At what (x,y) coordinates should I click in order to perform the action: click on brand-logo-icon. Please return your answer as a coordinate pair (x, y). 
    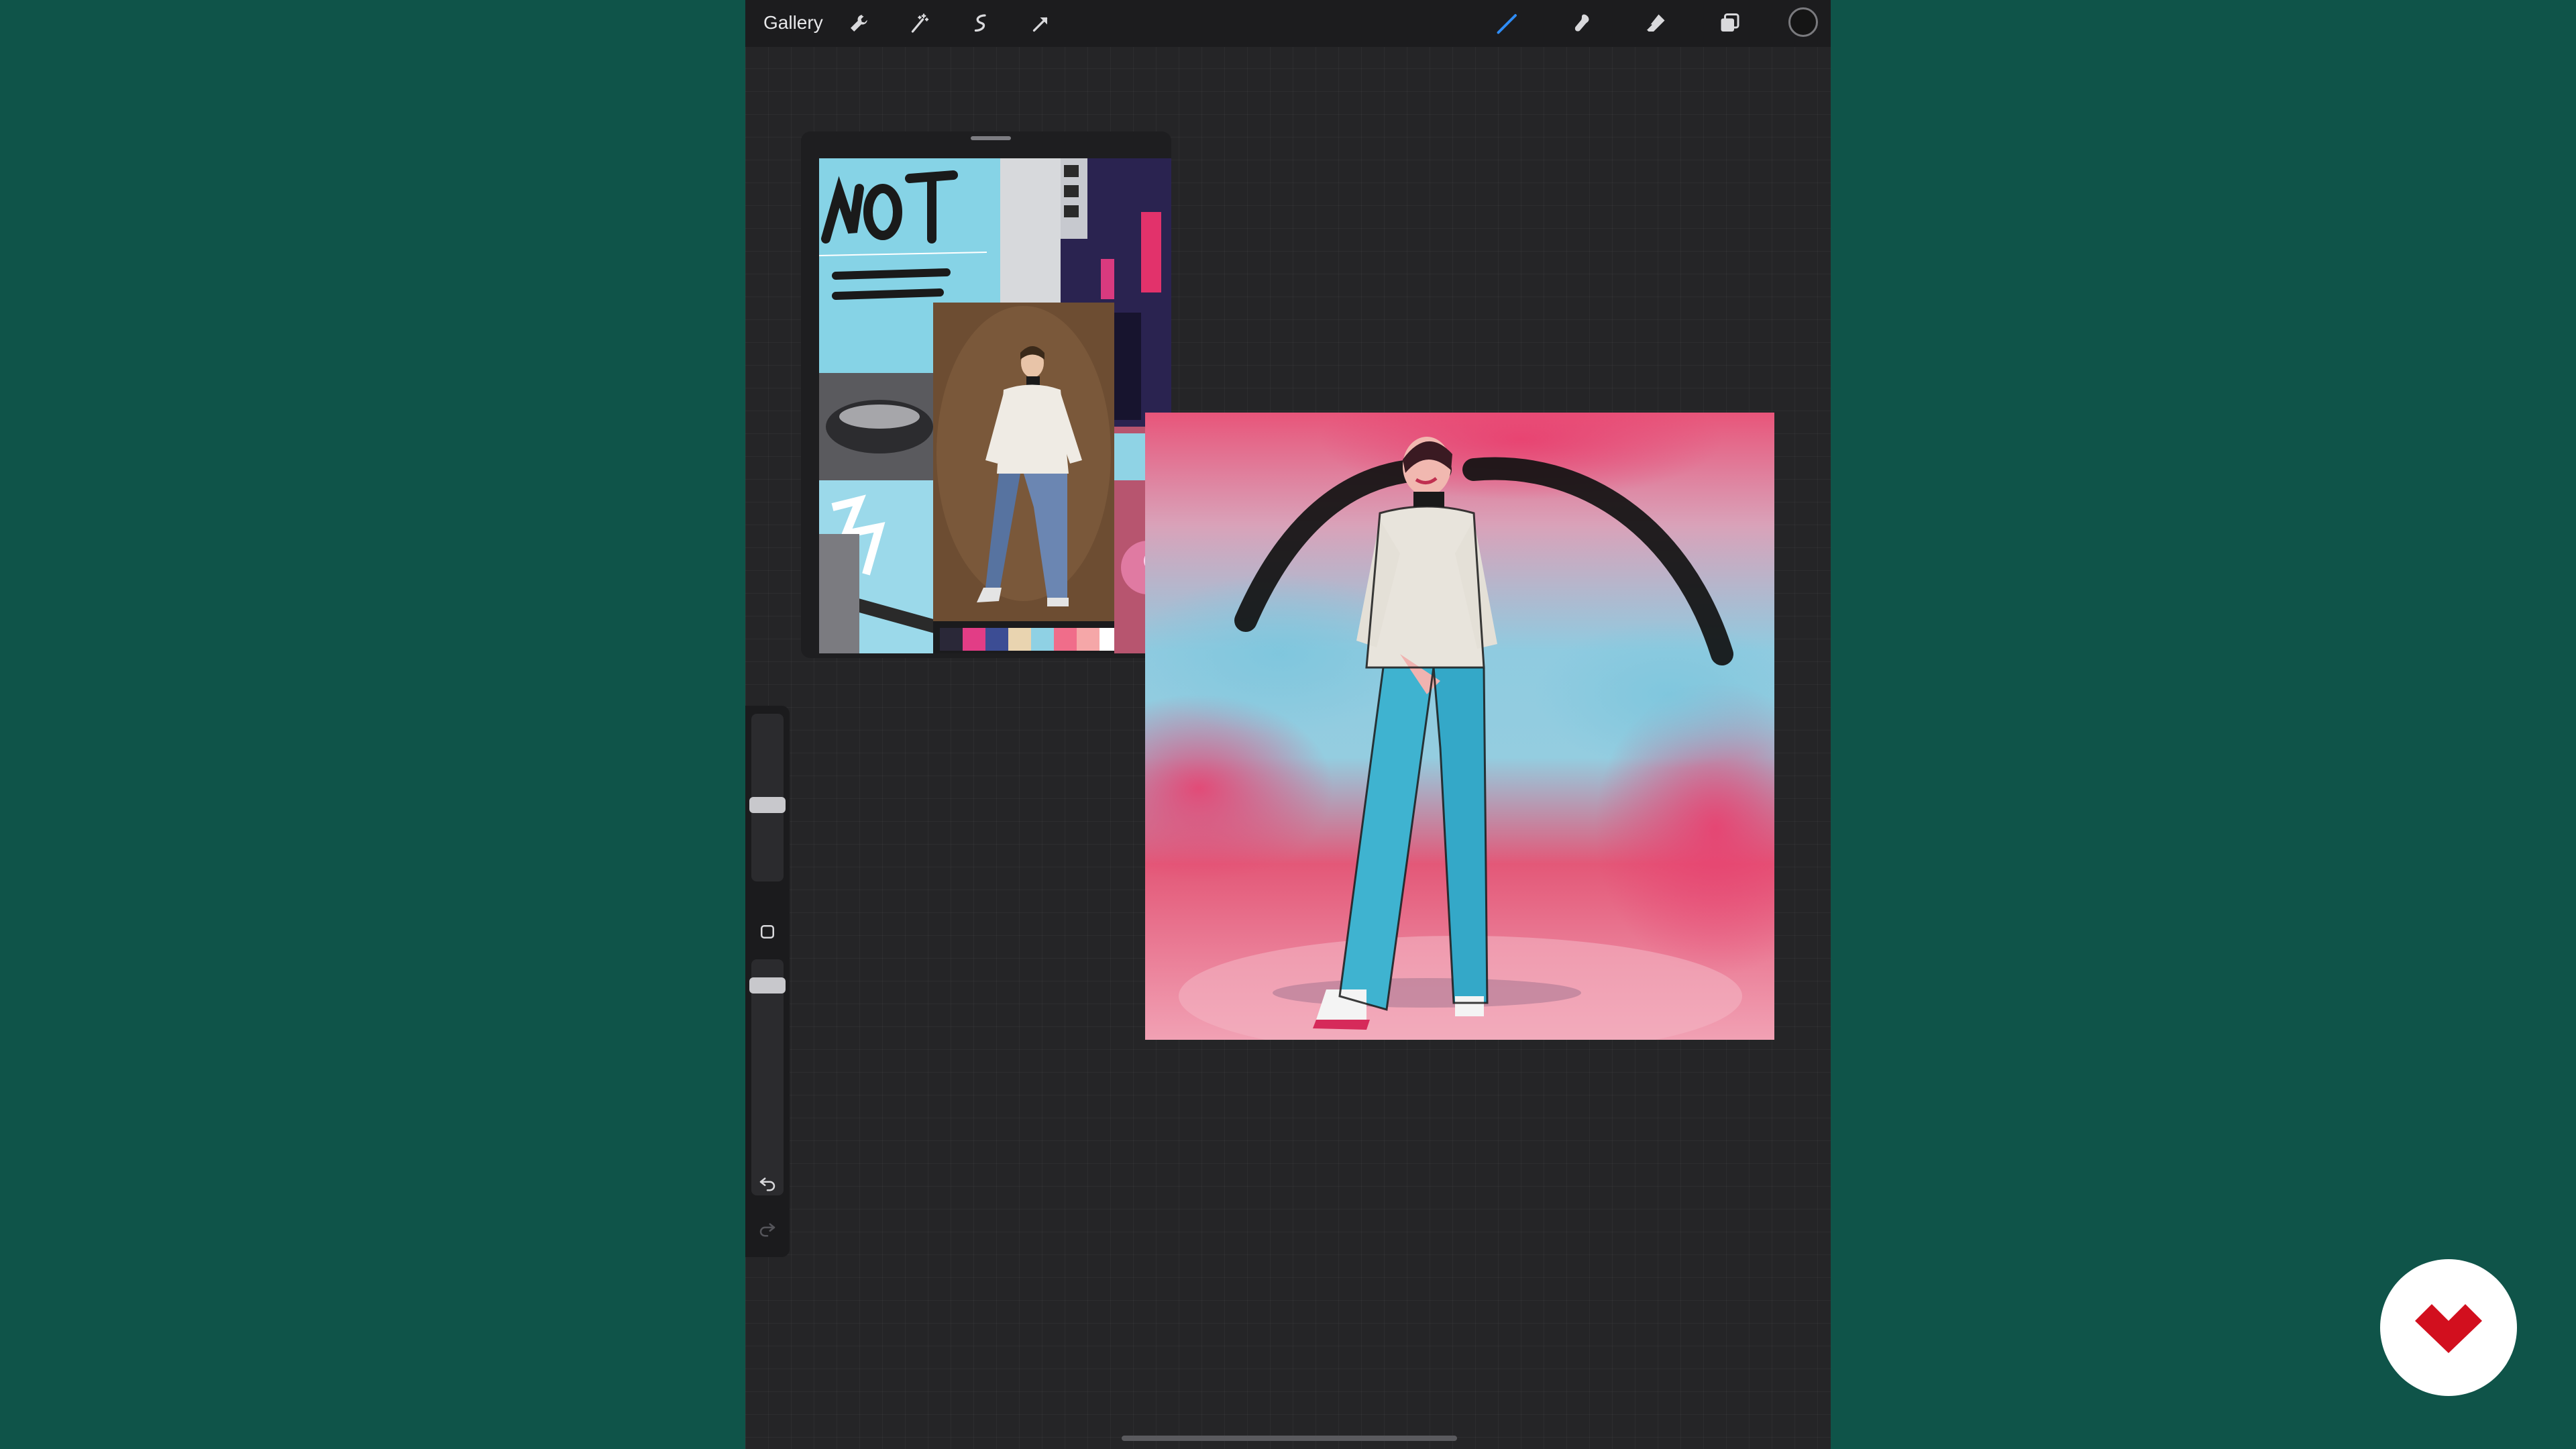
    Looking at the image, I should click on (2448, 1328).